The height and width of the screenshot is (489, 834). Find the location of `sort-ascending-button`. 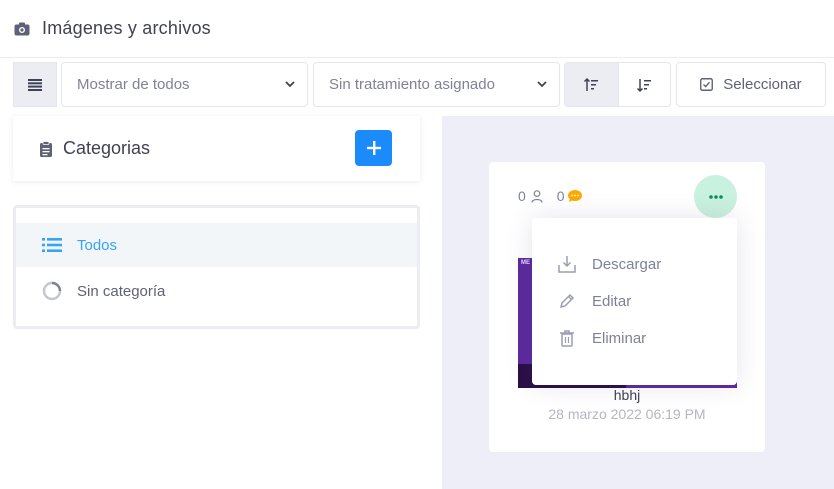

sort-ascending-button is located at coordinates (591, 84).